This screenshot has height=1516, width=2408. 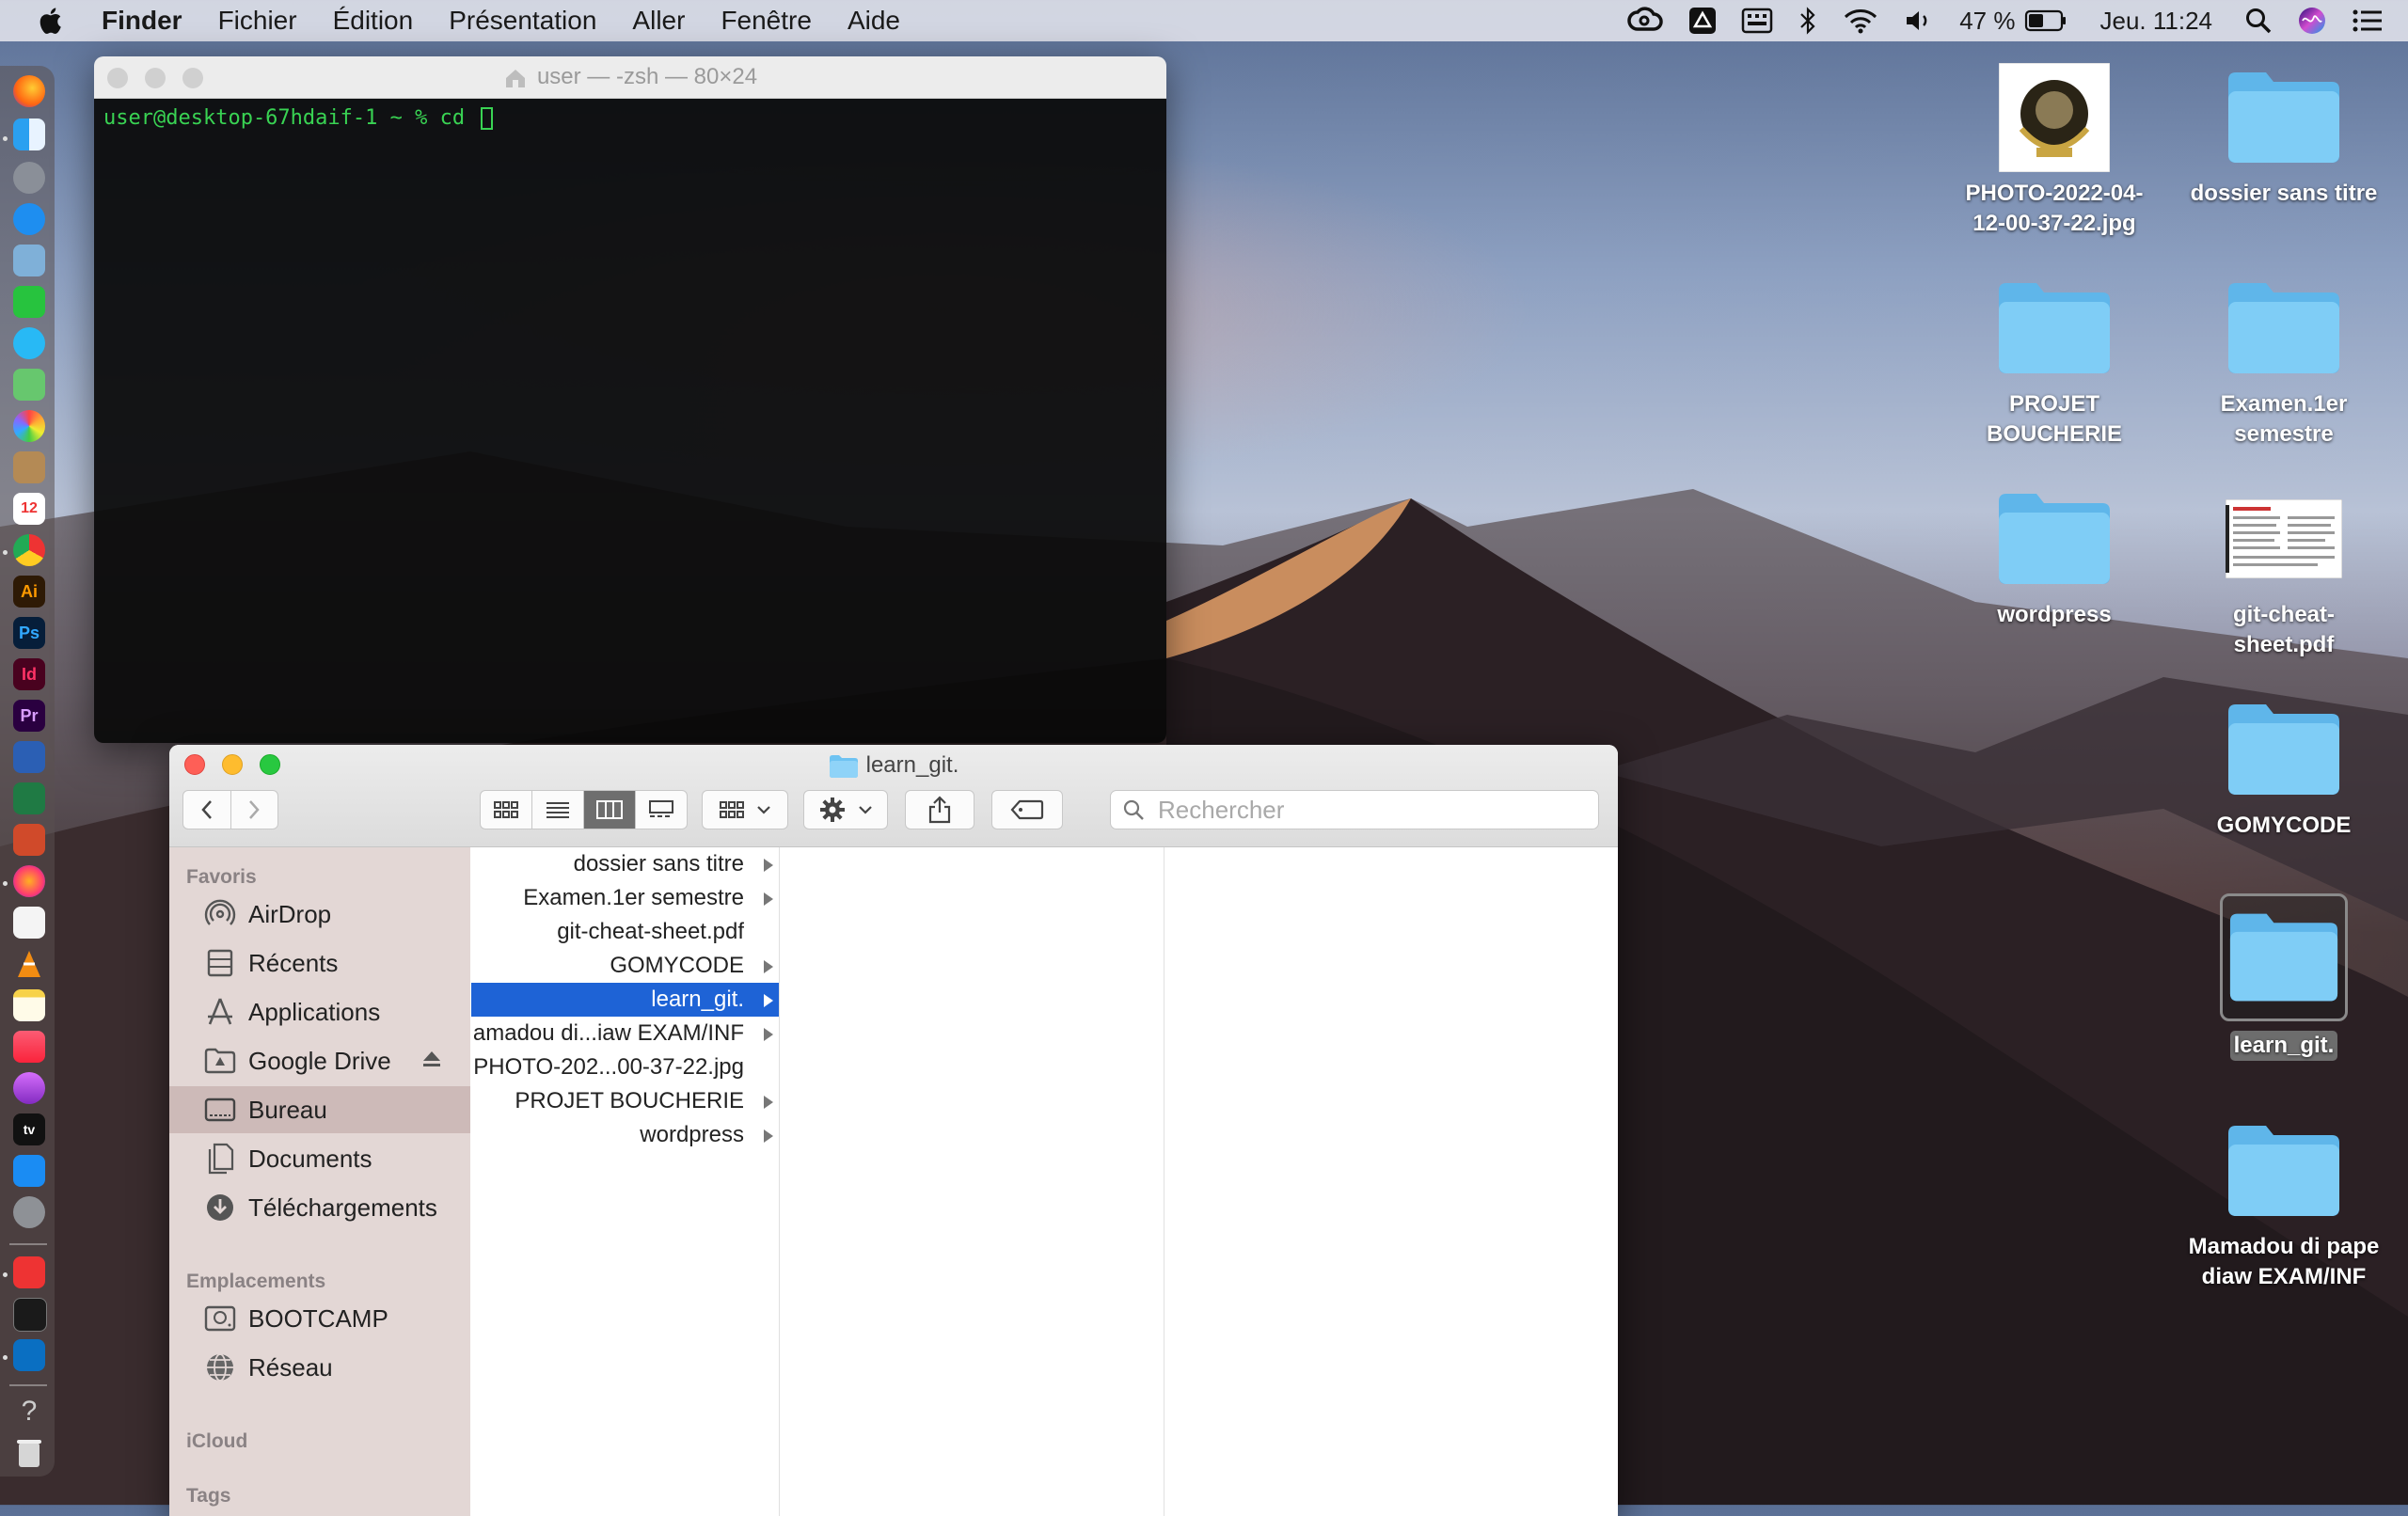 What do you see at coordinates (625, 1033) in the screenshot?
I see `list-item: Mamadou di...iaw EXAM/INF` at bounding box center [625, 1033].